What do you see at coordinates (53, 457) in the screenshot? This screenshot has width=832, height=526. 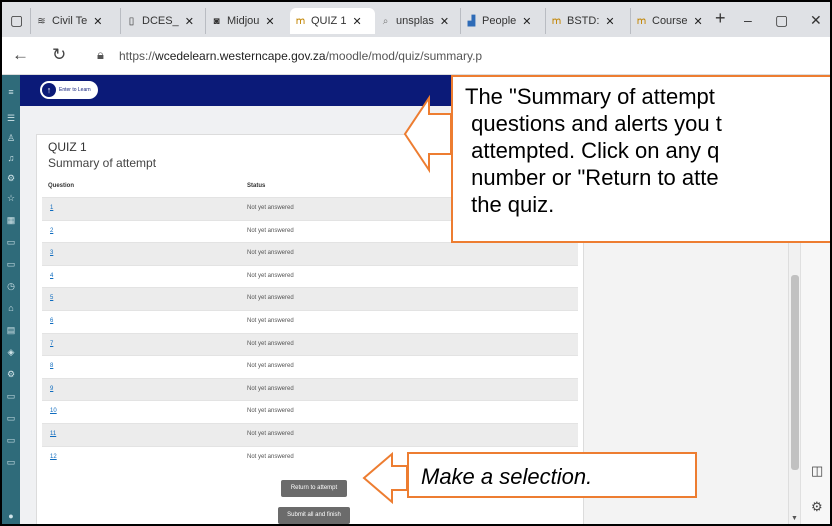 I see `question-link: 12` at bounding box center [53, 457].